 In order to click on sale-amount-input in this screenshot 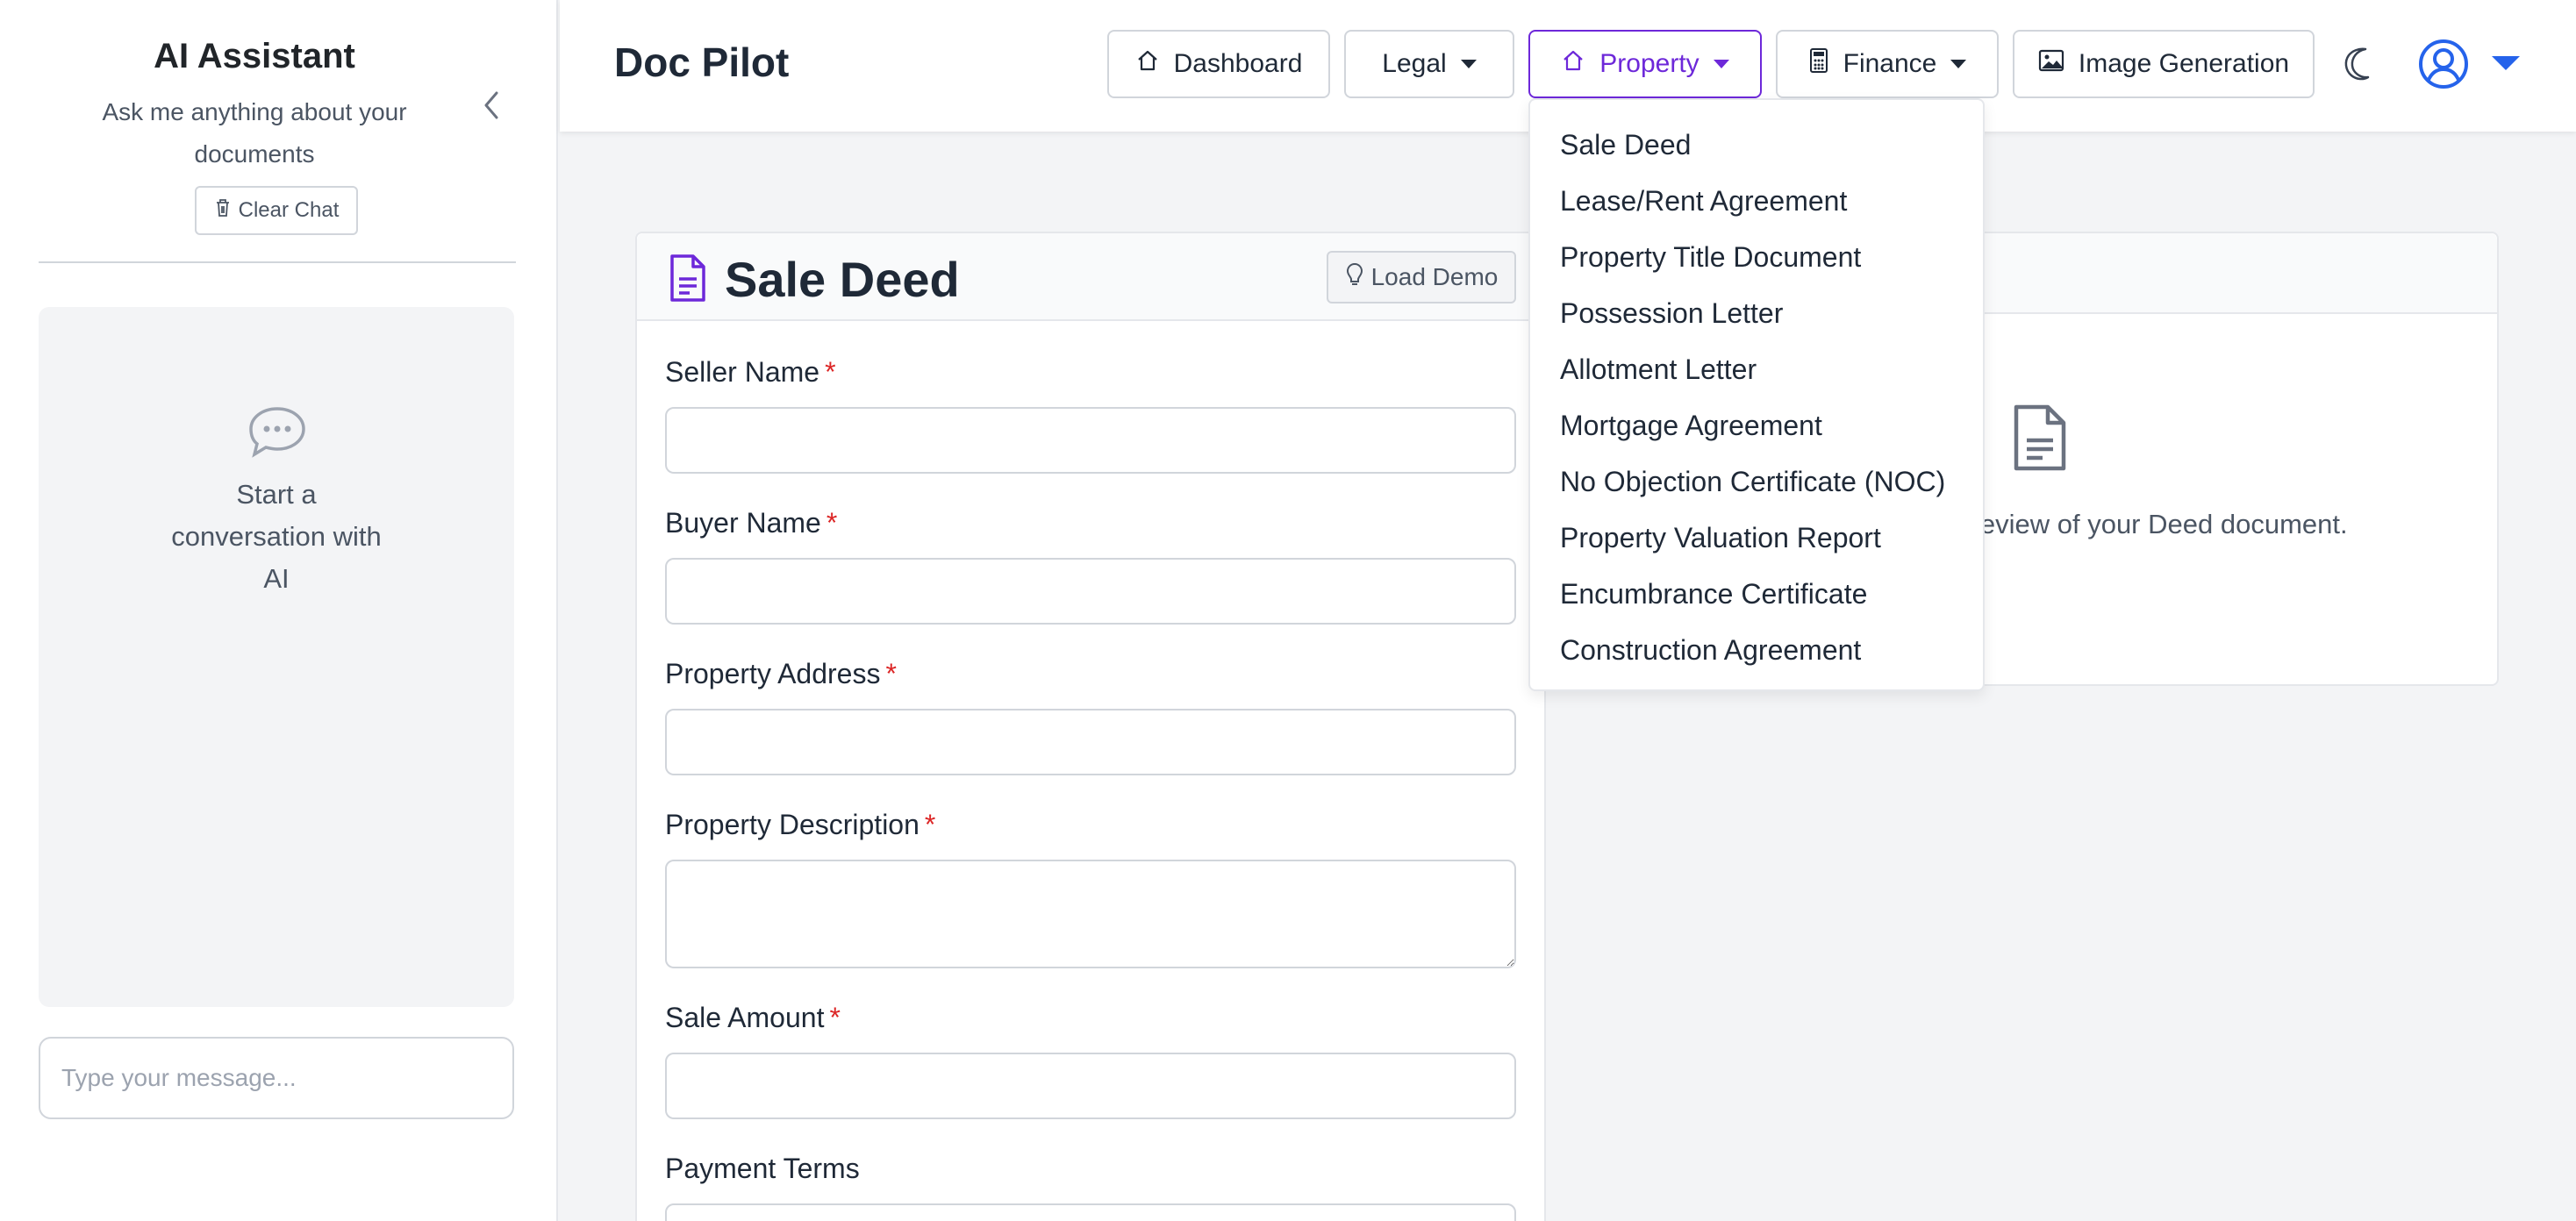, I will do `click(1090, 1086)`.